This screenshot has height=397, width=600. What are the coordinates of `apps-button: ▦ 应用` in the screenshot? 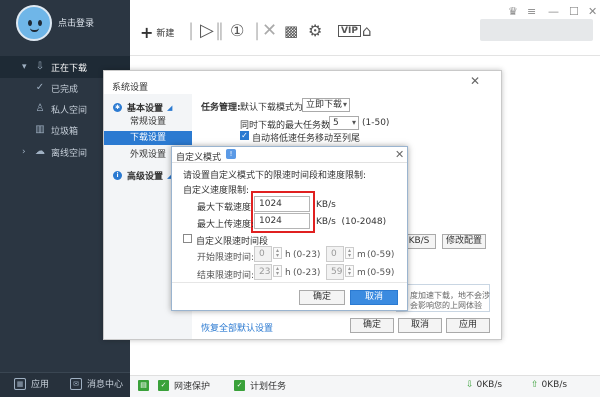 It's located at (31, 383).